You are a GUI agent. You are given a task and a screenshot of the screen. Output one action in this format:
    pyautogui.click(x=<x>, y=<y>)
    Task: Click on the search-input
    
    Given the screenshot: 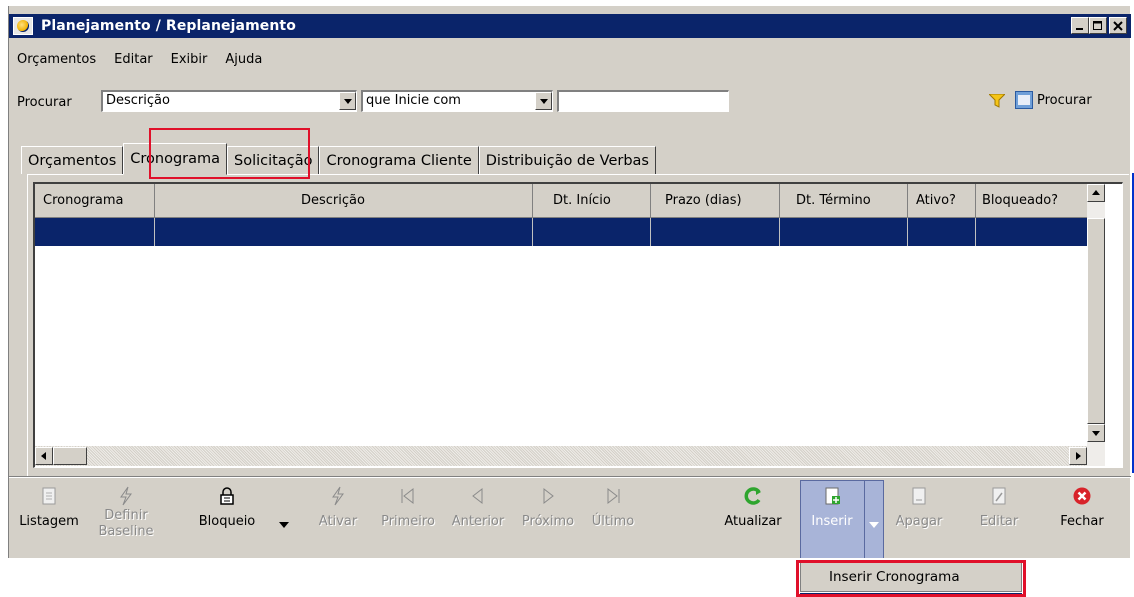 What is the action you would take?
    pyautogui.click(x=643, y=101)
    